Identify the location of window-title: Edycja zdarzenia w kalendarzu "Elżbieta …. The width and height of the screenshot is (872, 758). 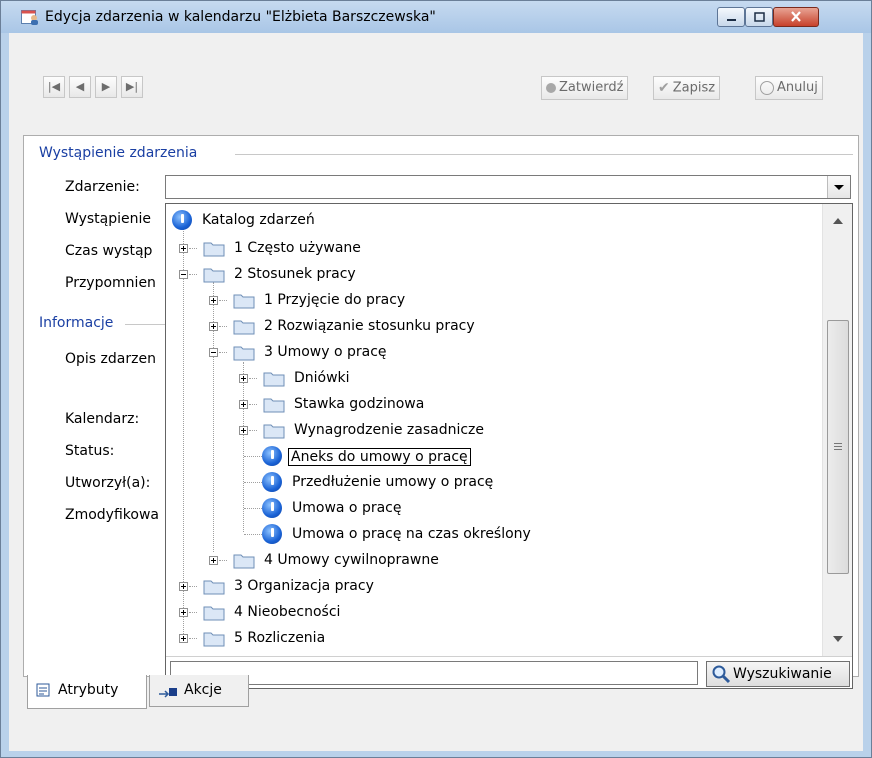
(240, 17).